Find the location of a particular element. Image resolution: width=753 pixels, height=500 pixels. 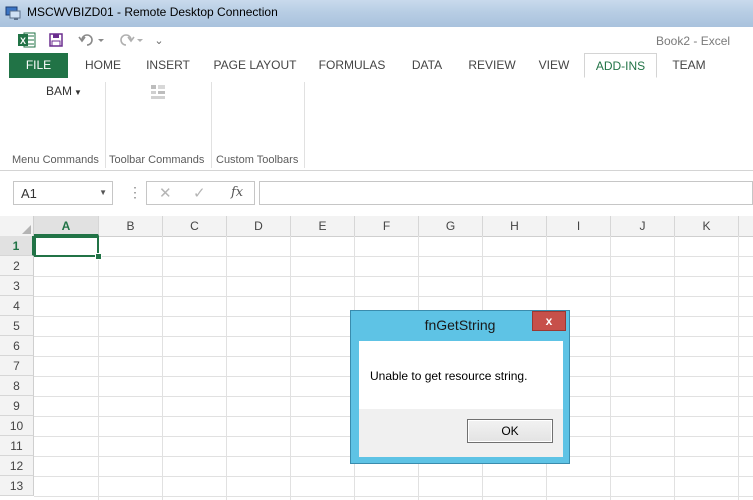

group-label-toolbar-commands: Toolbar Commands is located at coordinates (157, 160).